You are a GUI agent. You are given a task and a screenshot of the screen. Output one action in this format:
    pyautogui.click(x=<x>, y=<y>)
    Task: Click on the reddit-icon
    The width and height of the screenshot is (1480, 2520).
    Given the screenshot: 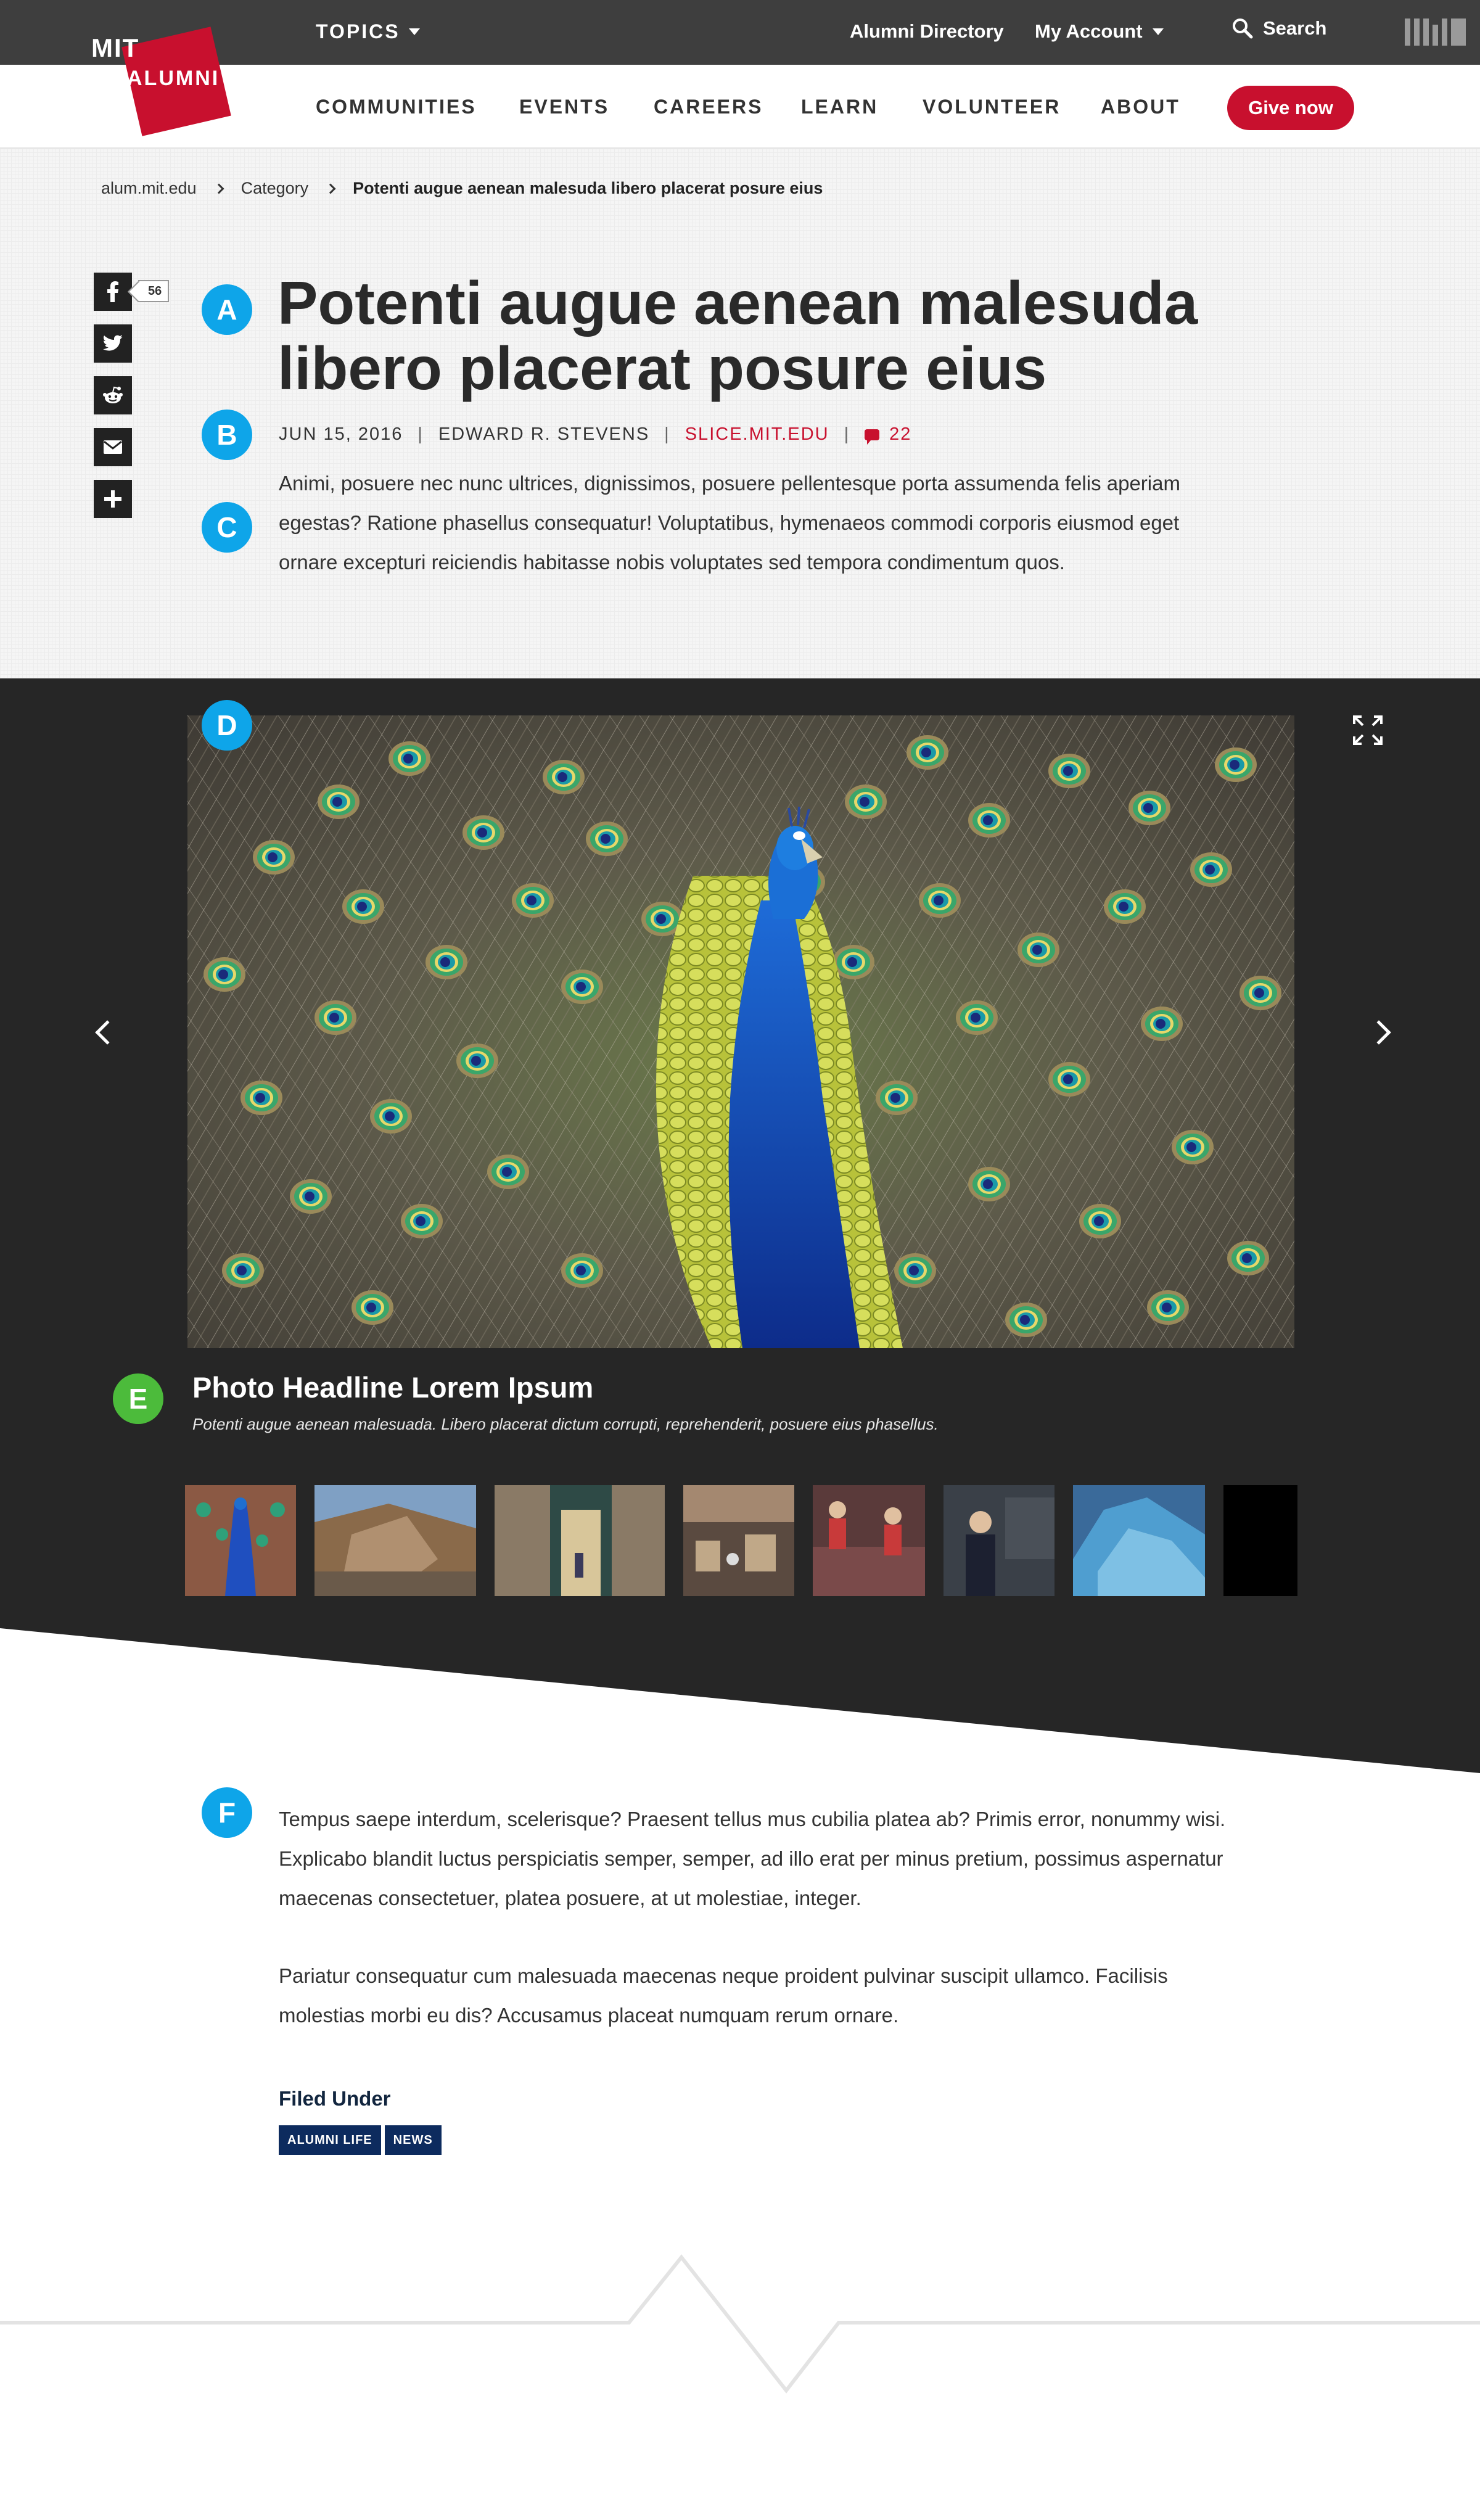 What is the action you would take?
    pyautogui.click(x=113, y=395)
    